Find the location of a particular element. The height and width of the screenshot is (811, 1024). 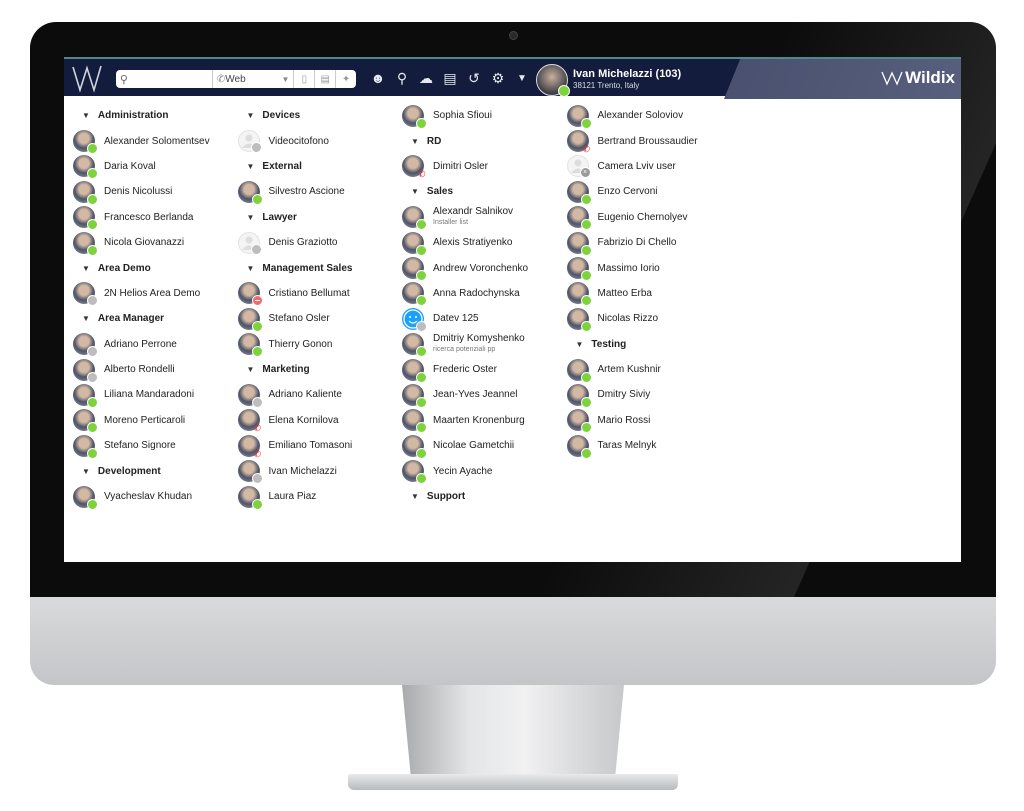

settings-icon: ⚙ is located at coordinates (498, 79).